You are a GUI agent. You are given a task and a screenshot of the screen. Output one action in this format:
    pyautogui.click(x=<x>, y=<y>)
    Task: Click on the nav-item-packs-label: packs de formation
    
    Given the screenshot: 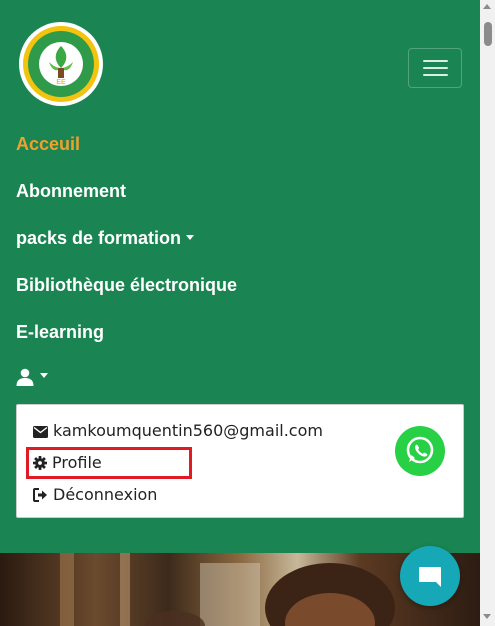 What is the action you would take?
    pyautogui.click(x=99, y=238)
    